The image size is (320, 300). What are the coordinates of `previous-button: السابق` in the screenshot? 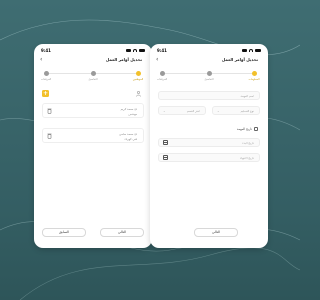 It's located at (64, 232).